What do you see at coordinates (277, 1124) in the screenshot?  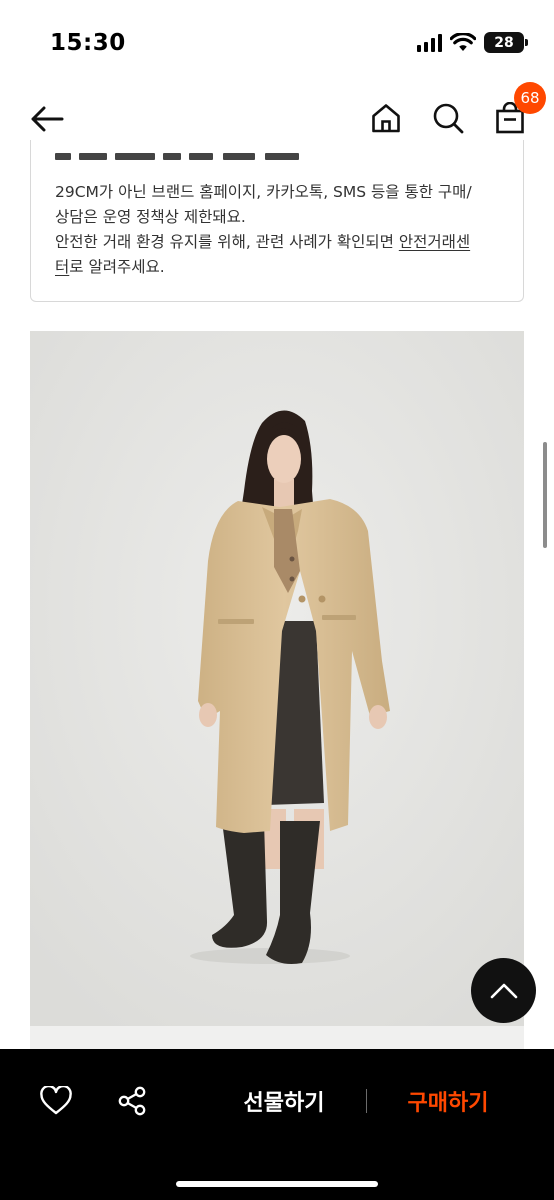 I see `bottom-action-bar: 선물하기 구매하기` at bounding box center [277, 1124].